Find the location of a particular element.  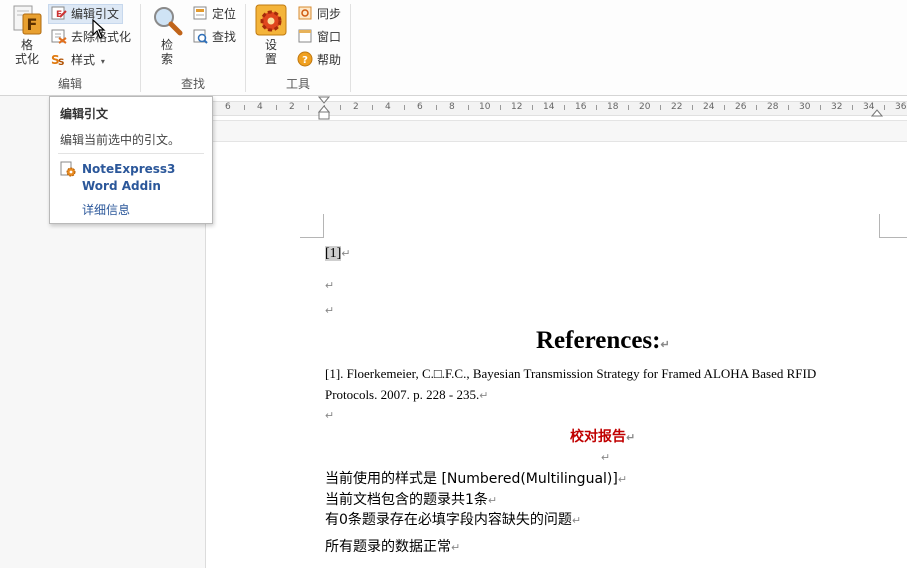

addin-name: NoteExpress3 Word Addin is located at coordinates (129, 177).